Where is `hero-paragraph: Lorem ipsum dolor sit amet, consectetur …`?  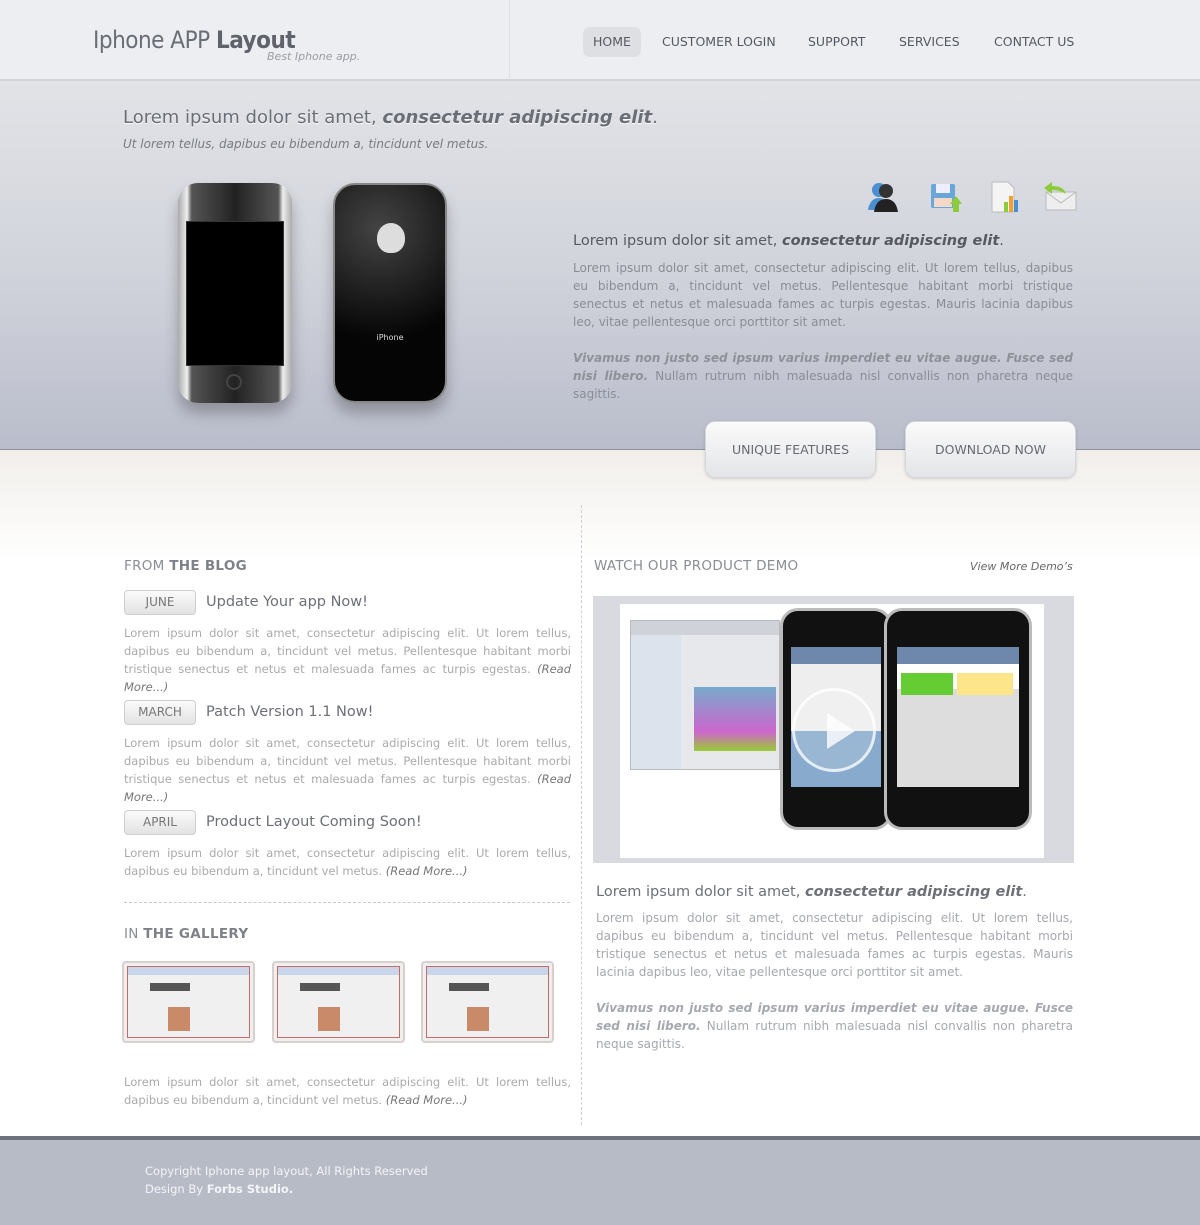 hero-paragraph: Lorem ipsum dolor sit amet, consectetur … is located at coordinates (823, 295).